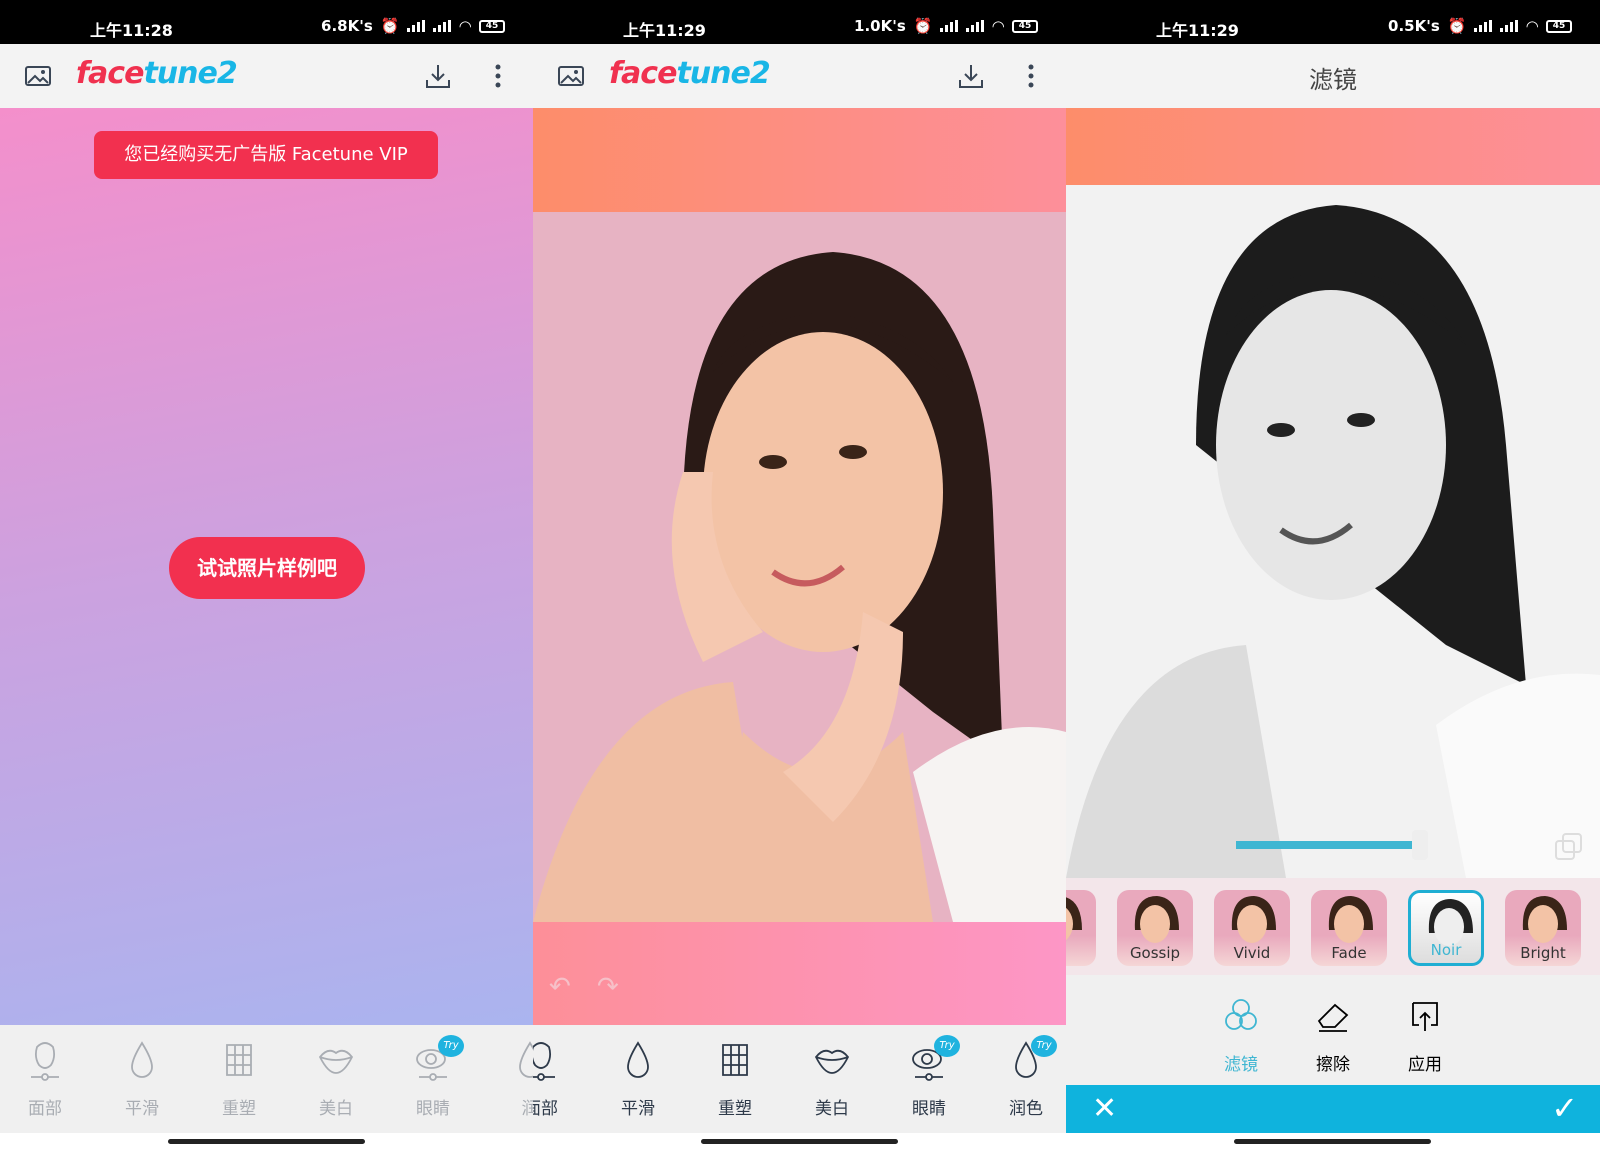  I want to click on vip-banner: 您已经购买无广告版 Facetune VIP, so click(266, 155).